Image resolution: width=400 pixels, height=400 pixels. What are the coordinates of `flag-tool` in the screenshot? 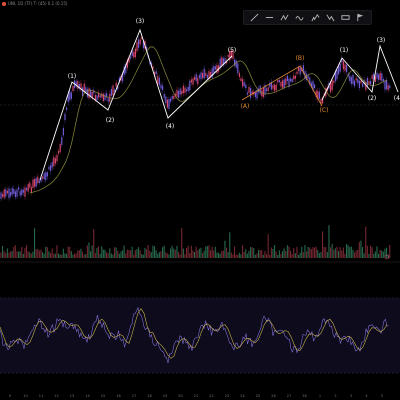 It's located at (360, 17).